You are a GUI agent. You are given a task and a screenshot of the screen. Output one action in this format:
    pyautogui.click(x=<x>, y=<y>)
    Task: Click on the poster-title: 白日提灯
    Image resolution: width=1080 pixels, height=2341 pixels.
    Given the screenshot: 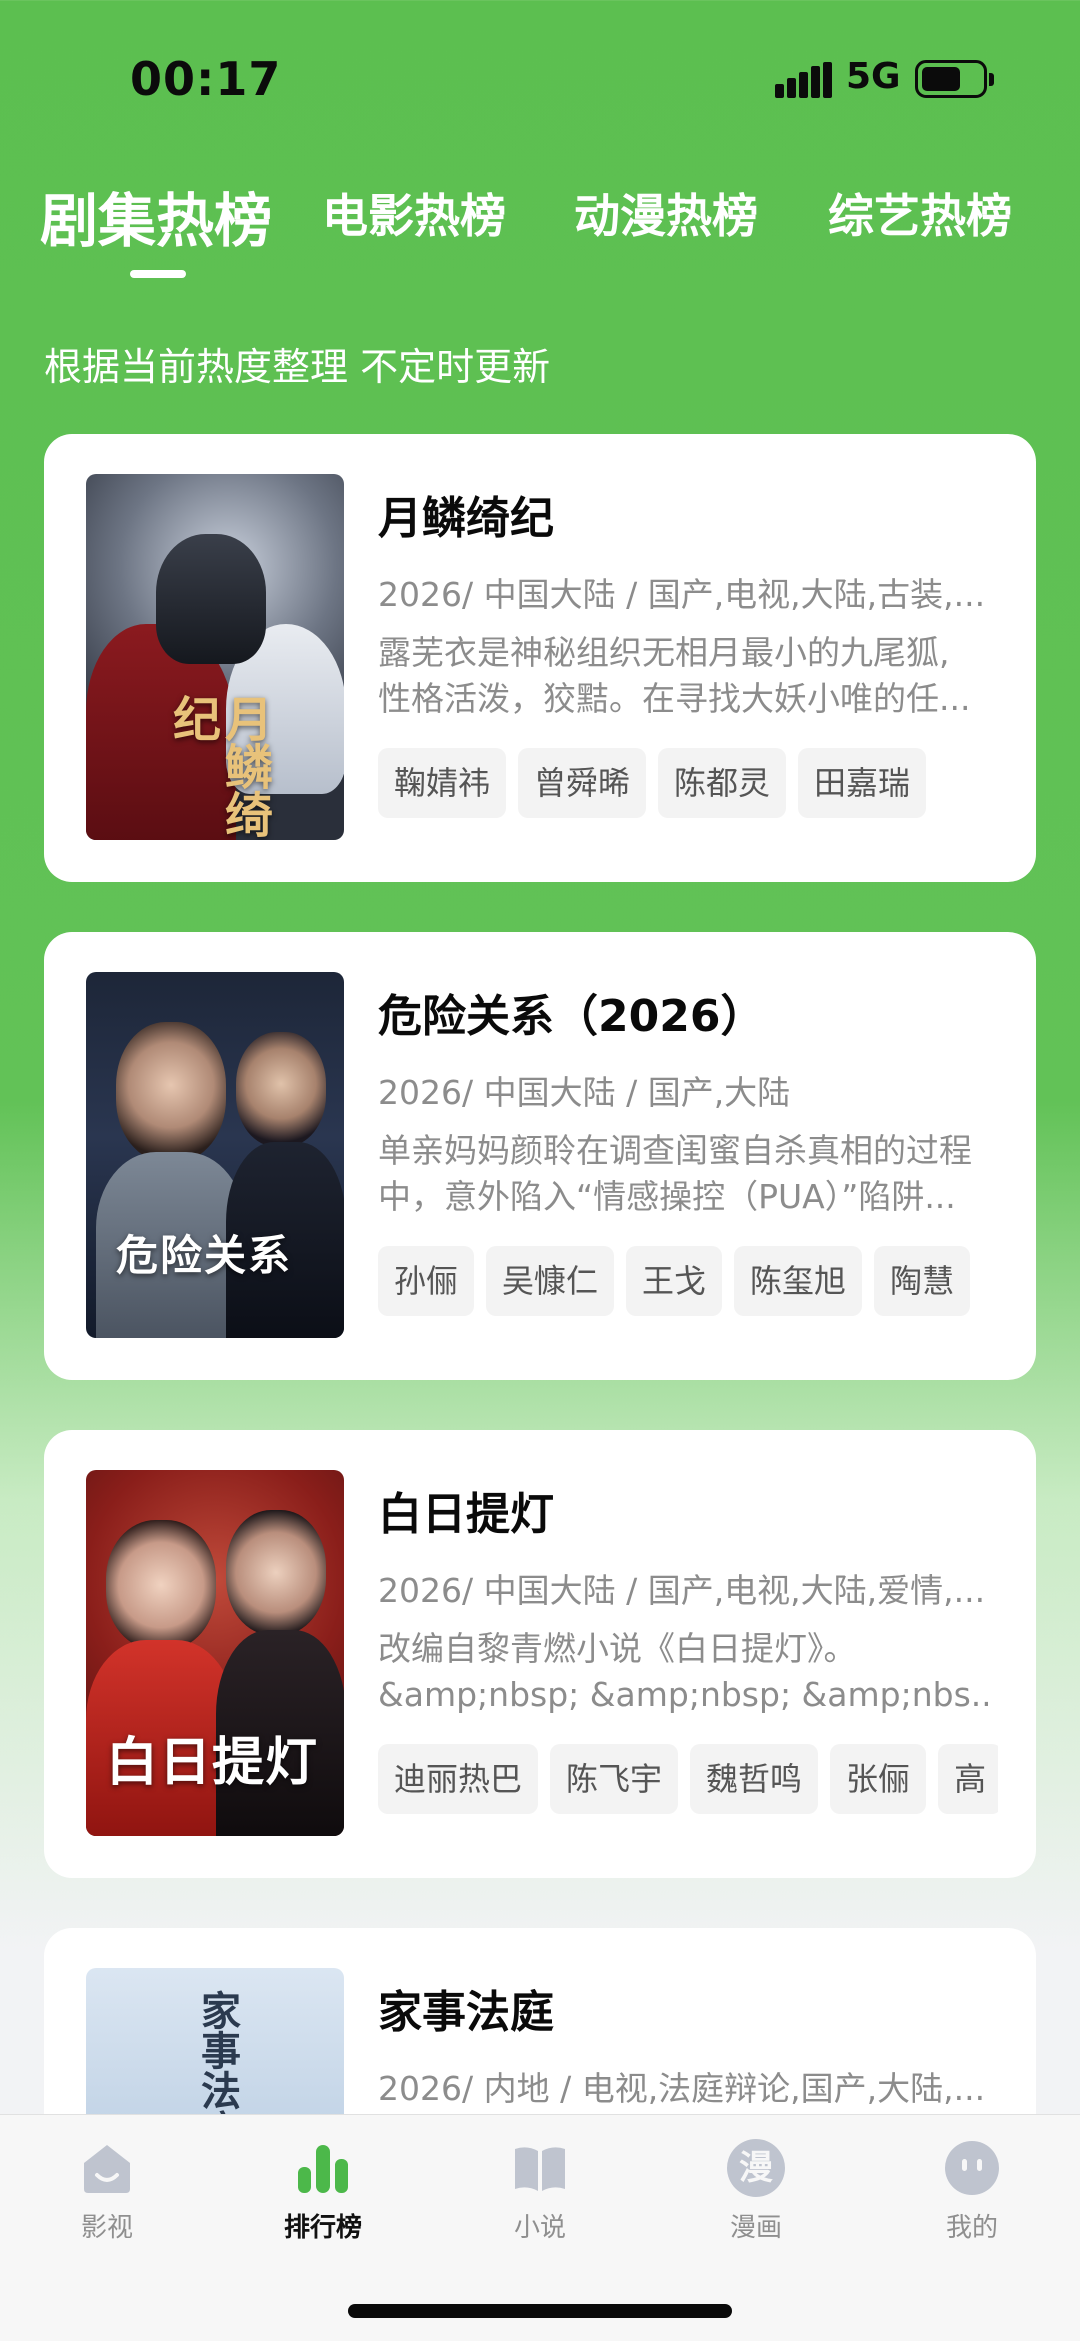 What is the action you would take?
    pyautogui.click(x=212, y=1763)
    